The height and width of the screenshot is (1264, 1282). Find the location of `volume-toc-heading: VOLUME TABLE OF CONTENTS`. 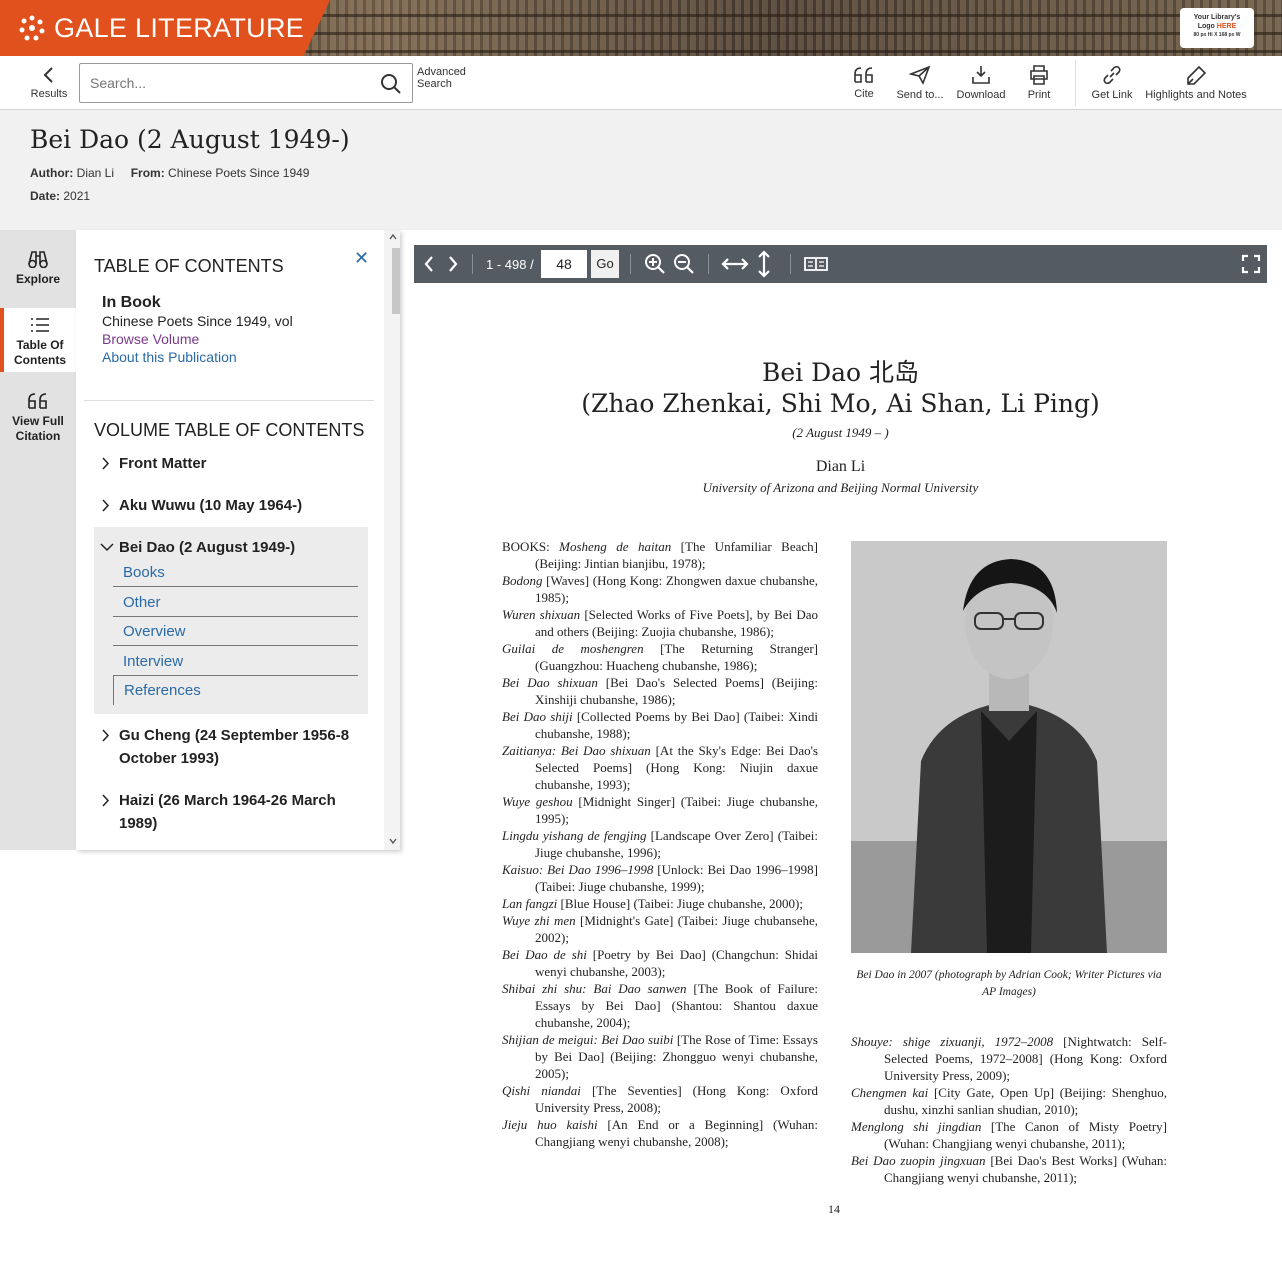

volume-toc-heading: VOLUME TABLE OF CONTENTS is located at coordinates (229, 430).